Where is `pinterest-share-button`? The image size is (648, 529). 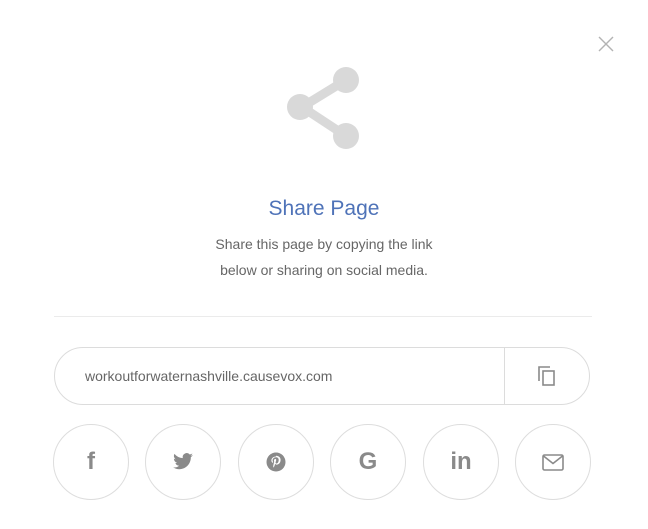 pinterest-share-button is located at coordinates (276, 462).